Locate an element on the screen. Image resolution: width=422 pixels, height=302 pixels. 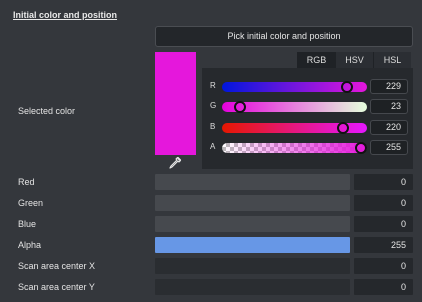
channel-value-r: 229 is located at coordinates (389, 86).